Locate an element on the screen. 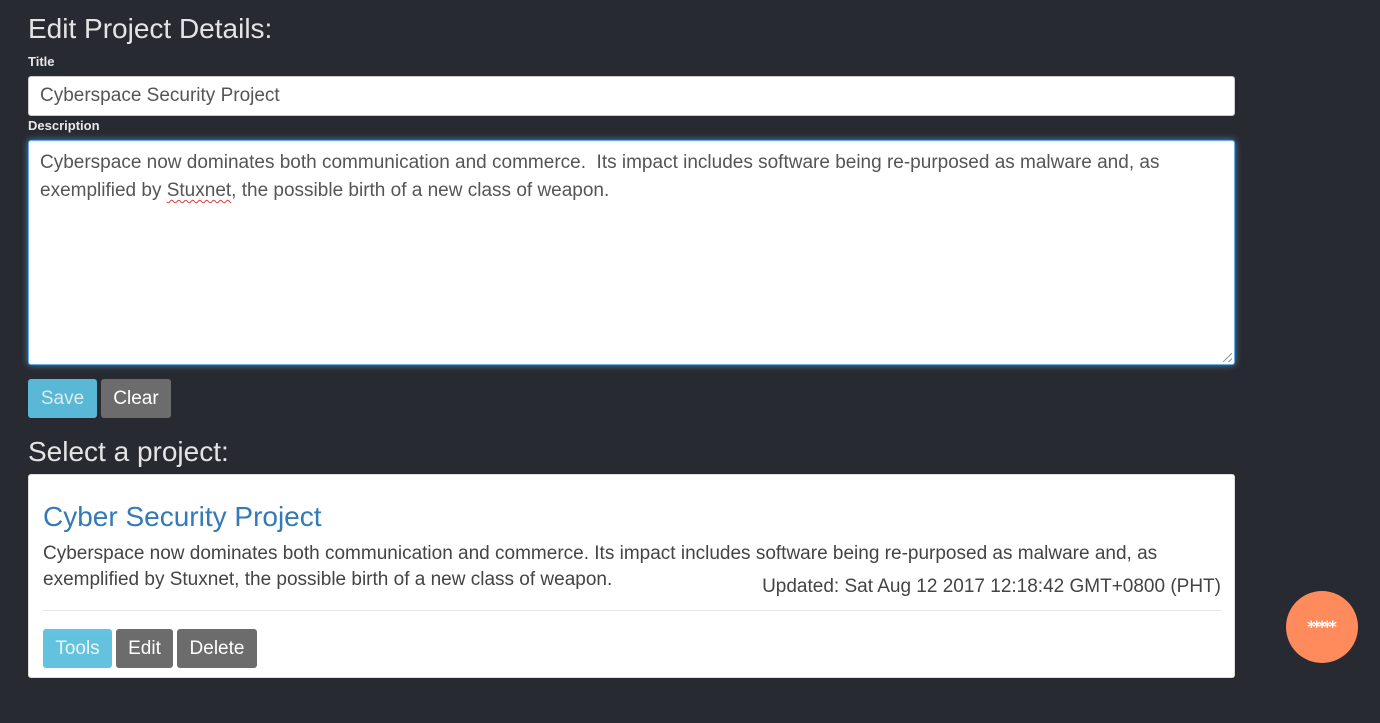  floating-action-button: ***** is located at coordinates (1322, 627).